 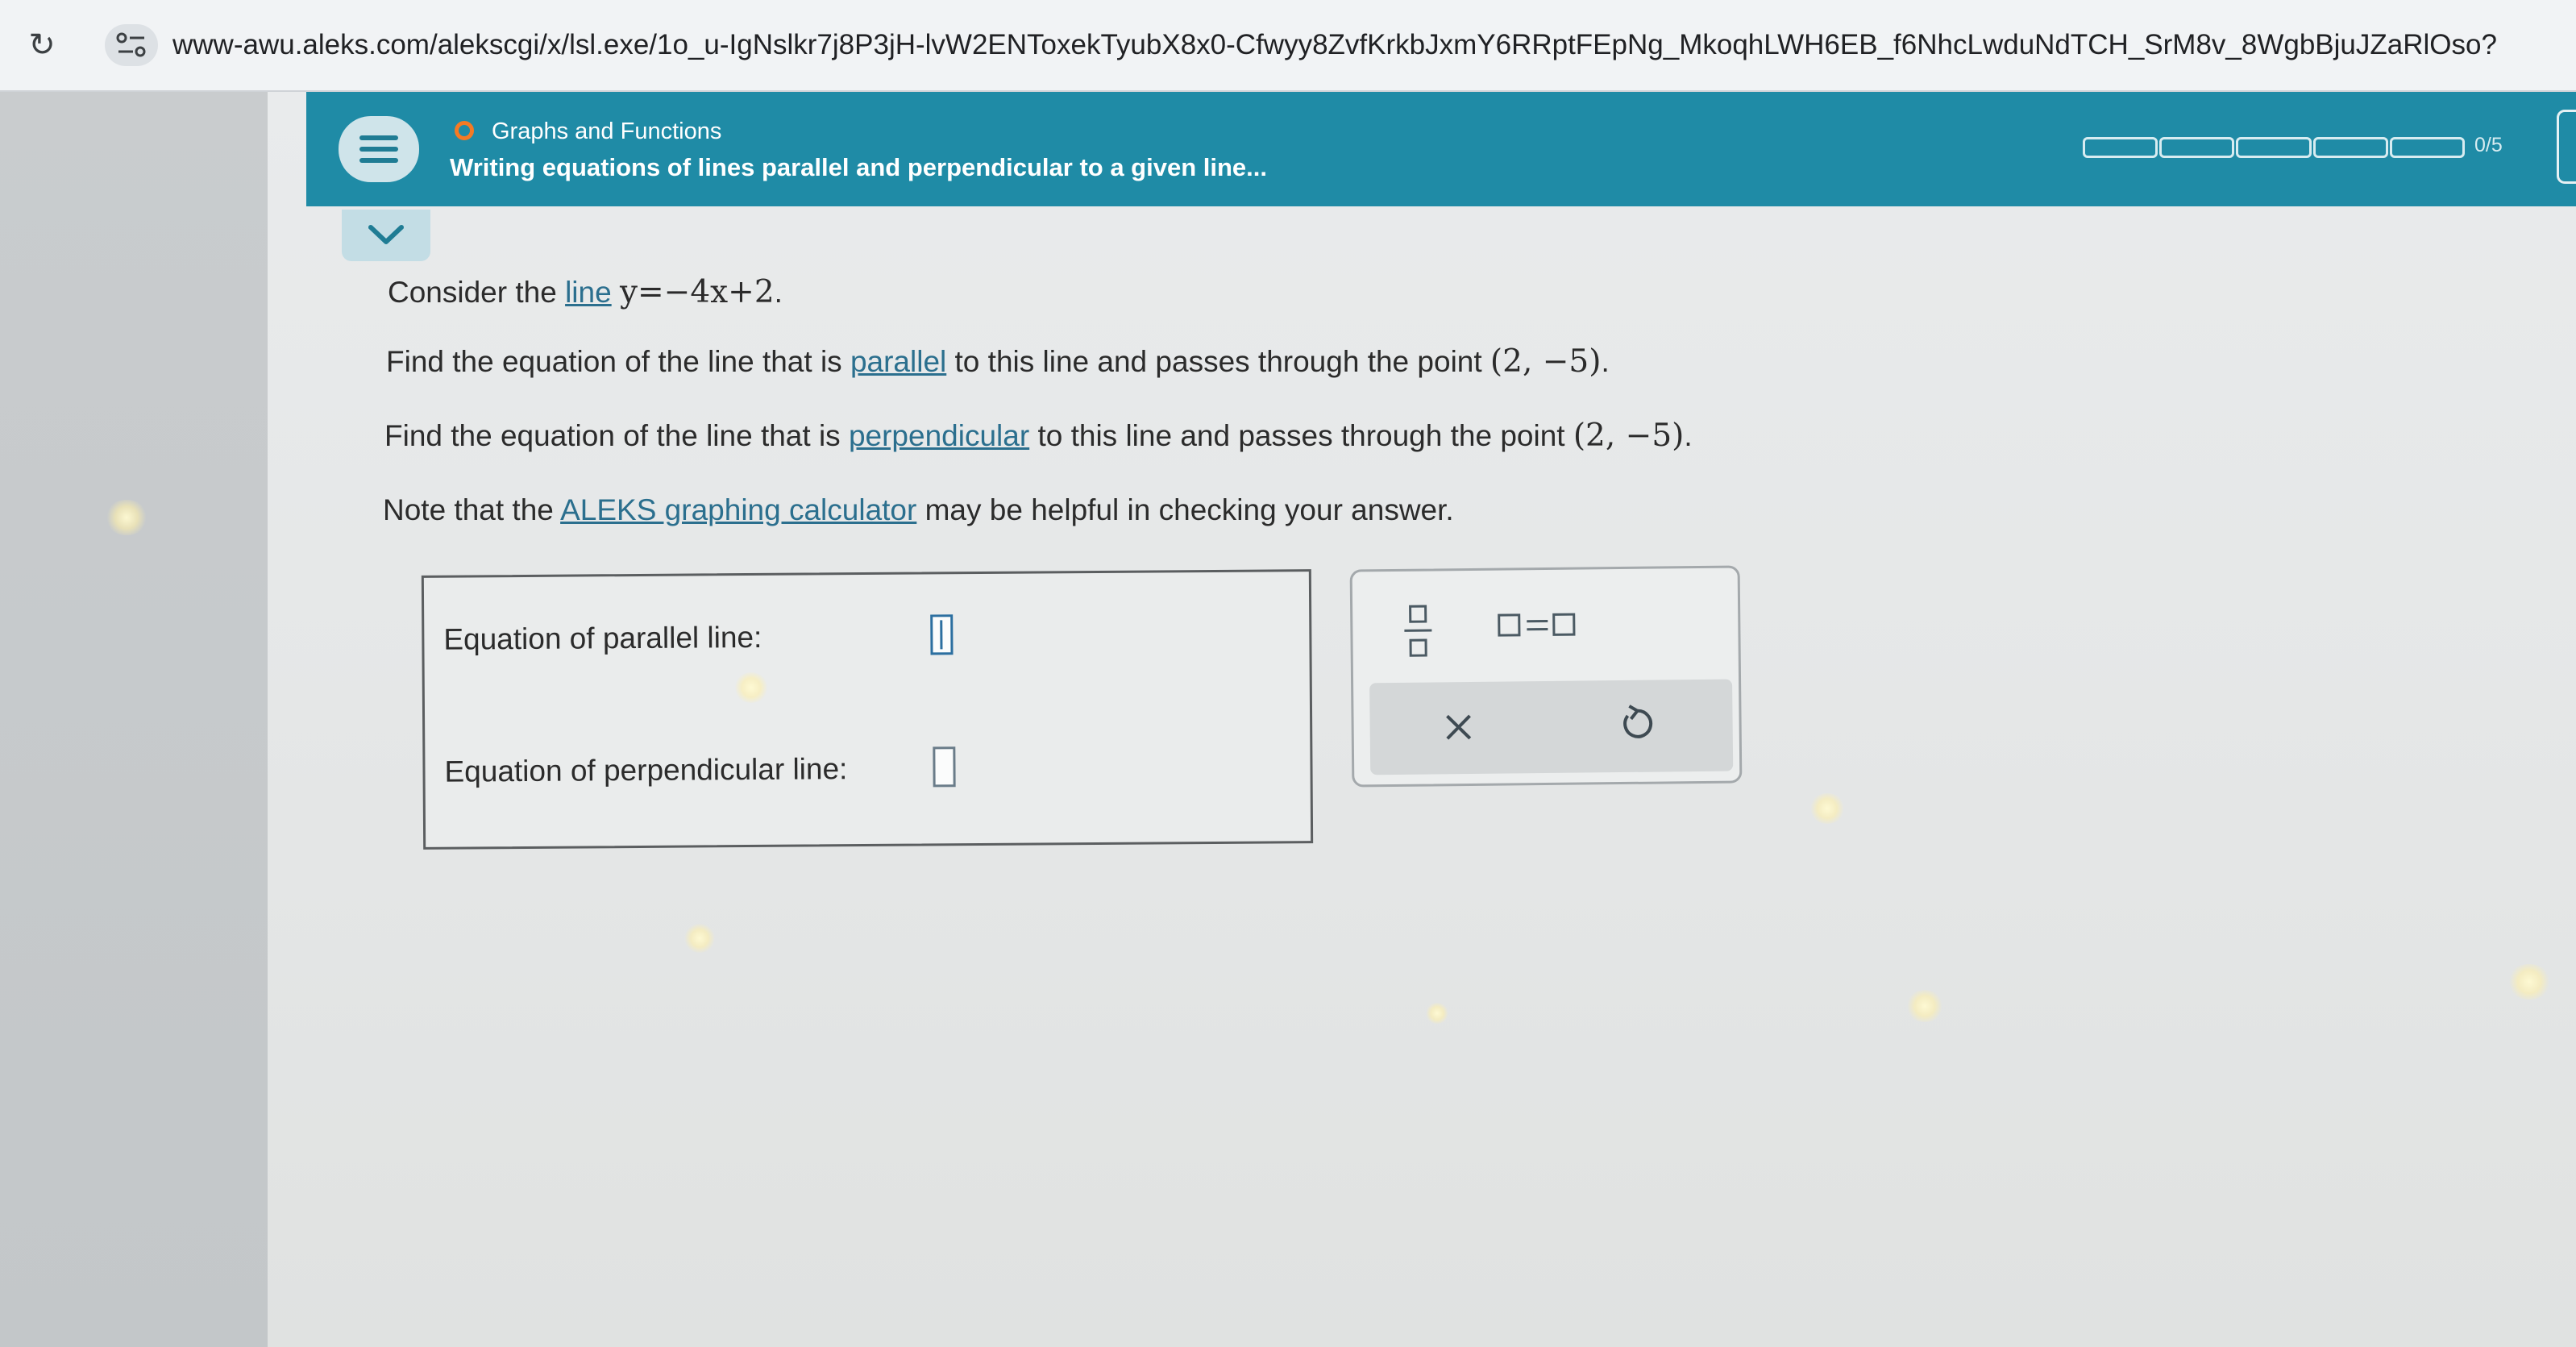 I want to click on close-icon, so click(x=1459, y=727).